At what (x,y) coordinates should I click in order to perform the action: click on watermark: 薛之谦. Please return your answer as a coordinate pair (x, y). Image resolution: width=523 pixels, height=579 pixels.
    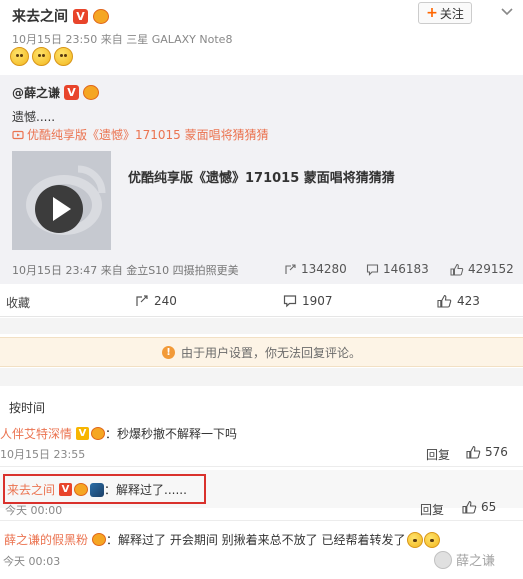
    Looking at the image, I should click on (464, 559).